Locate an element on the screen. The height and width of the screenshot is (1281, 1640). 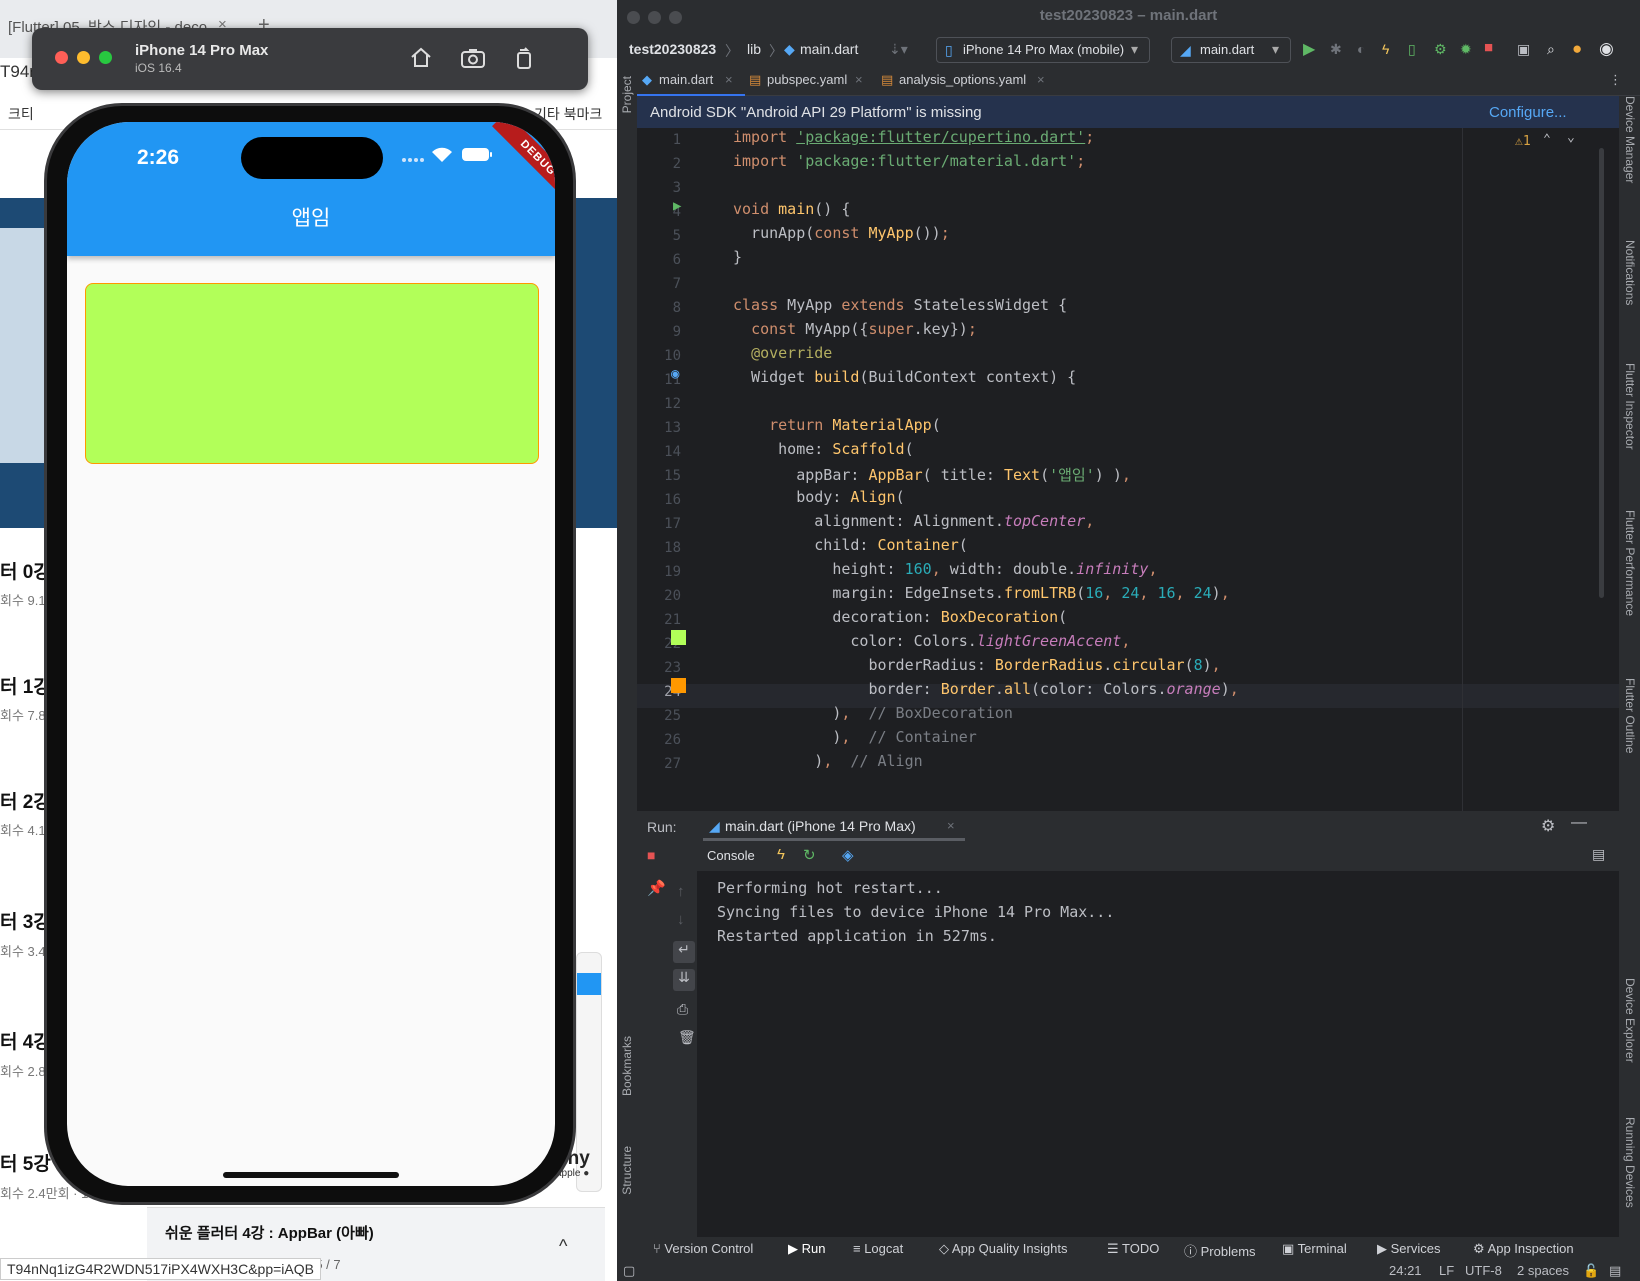
devtools-icon: ◈ is located at coordinates (848, 855).